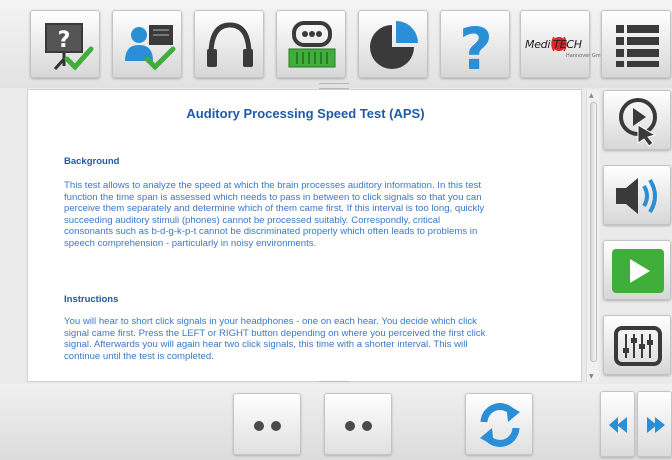 This screenshot has height=460, width=672. What do you see at coordinates (593, 232) in the screenshot?
I see `scroll-thumb` at bounding box center [593, 232].